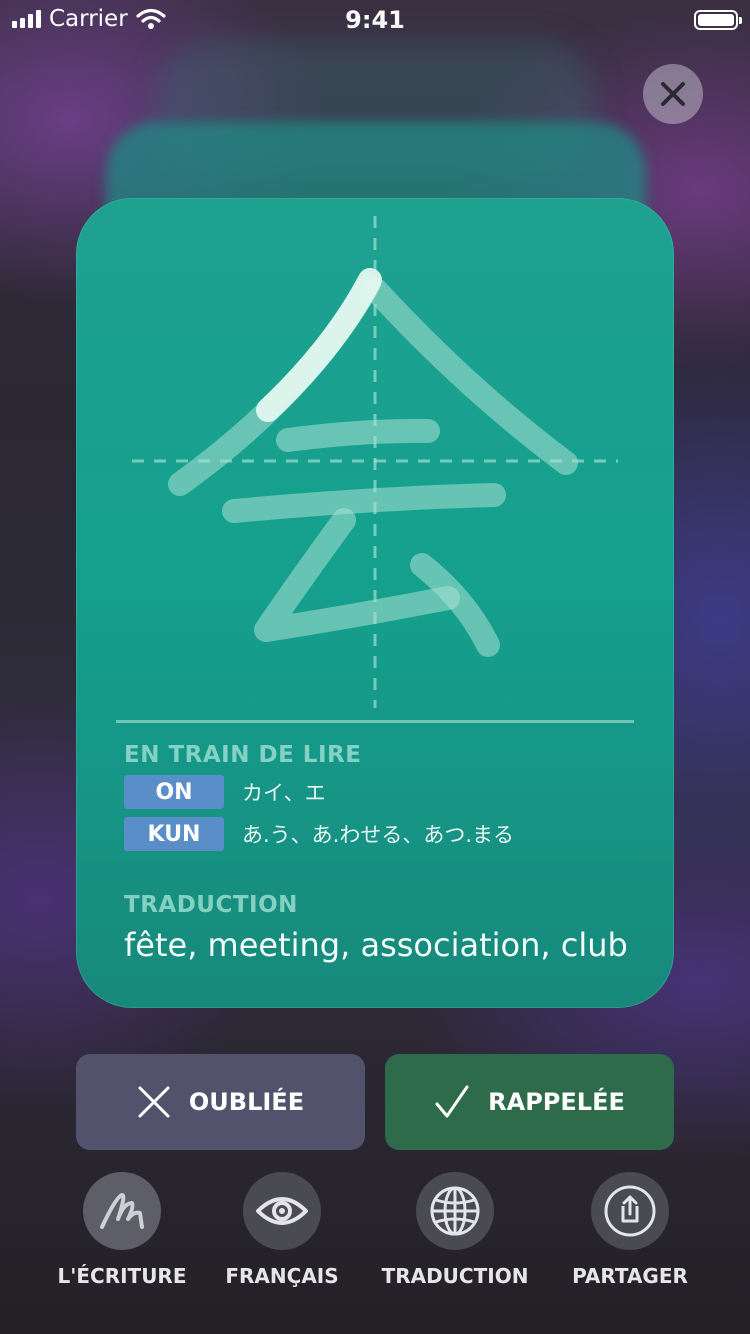 The width and height of the screenshot is (750, 1334). I want to click on on-reading-value: カイ、エ, so click(284, 793).